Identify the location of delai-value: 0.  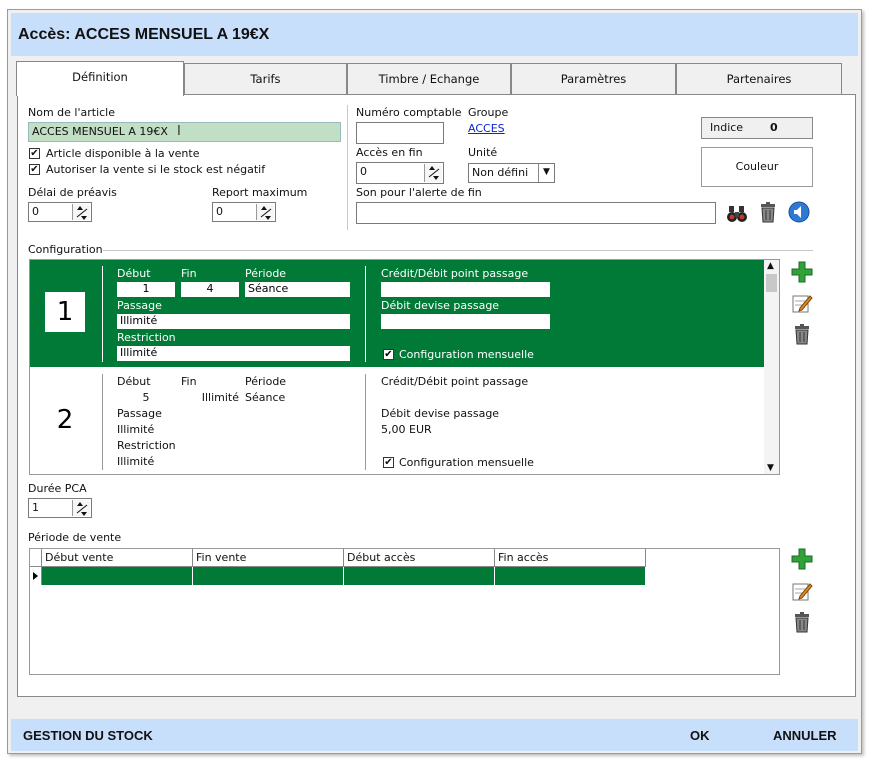
(35, 211).